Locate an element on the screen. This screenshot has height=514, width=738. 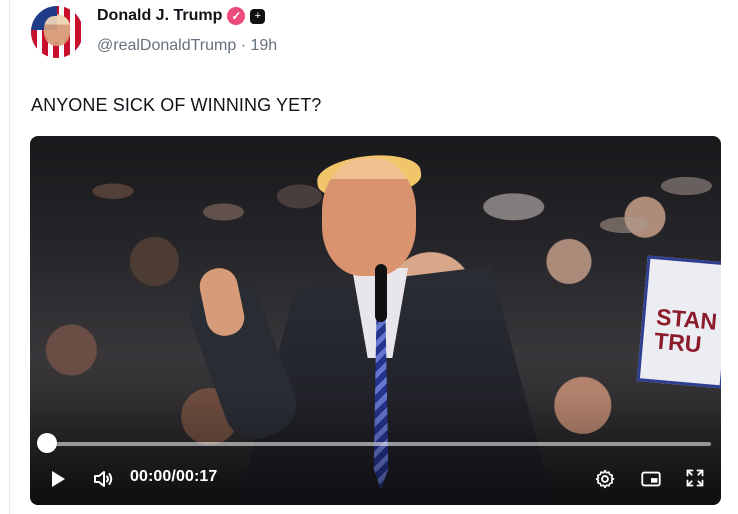
avatar is located at coordinates (57, 32).